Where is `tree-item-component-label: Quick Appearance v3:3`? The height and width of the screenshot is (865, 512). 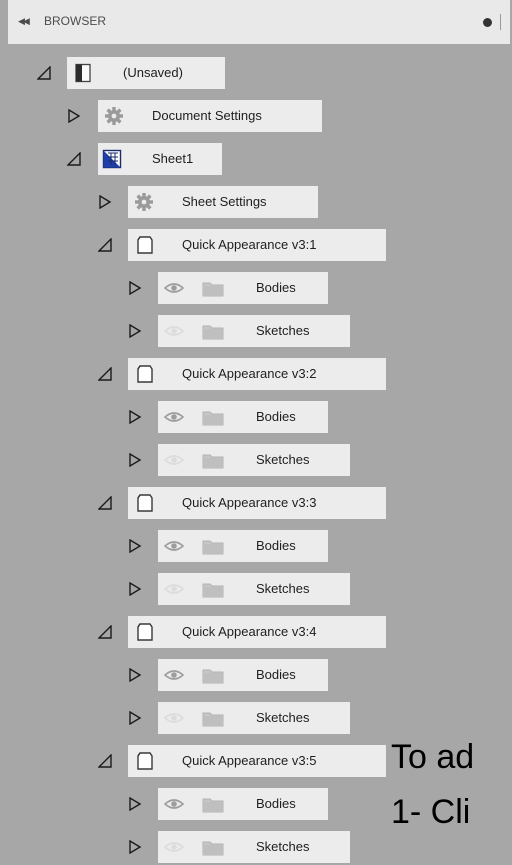 tree-item-component-label: Quick Appearance v3:3 is located at coordinates (249, 502).